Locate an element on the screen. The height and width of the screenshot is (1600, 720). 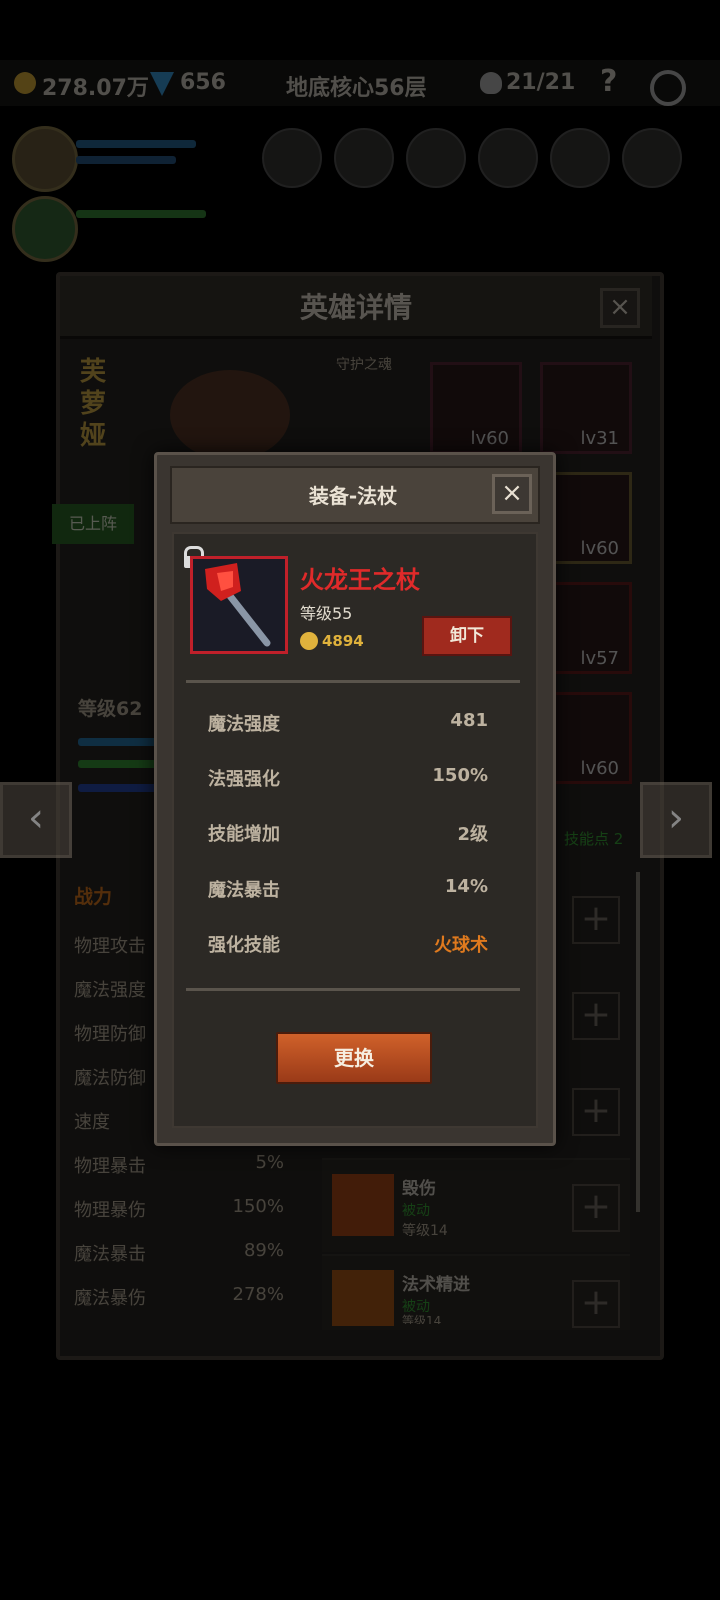
modal-close-button: × is located at coordinates (512, 494).